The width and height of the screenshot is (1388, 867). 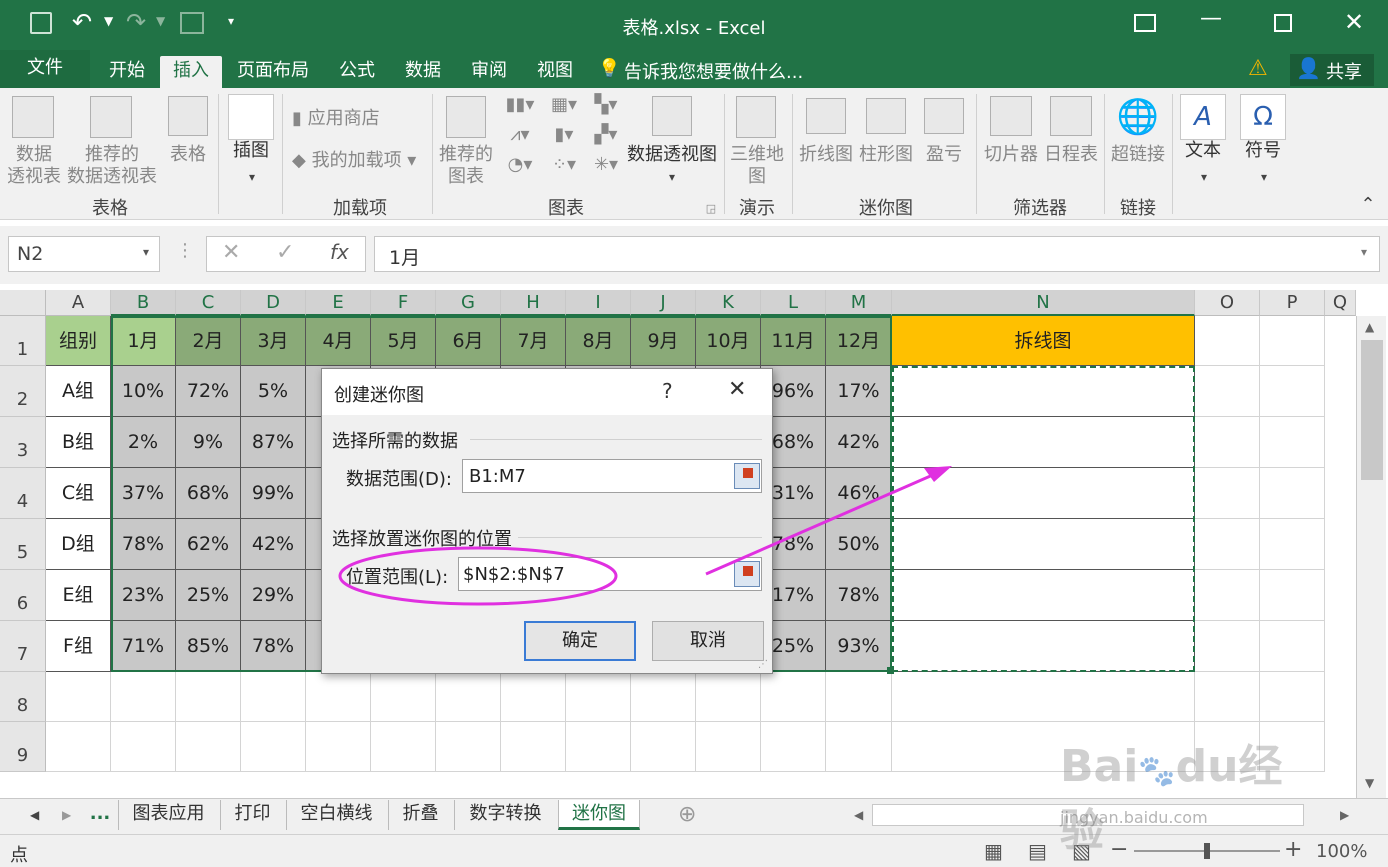 What do you see at coordinates (357, 72) in the screenshot?
I see `tab-formulas: 公式` at bounding box center [357, 72].